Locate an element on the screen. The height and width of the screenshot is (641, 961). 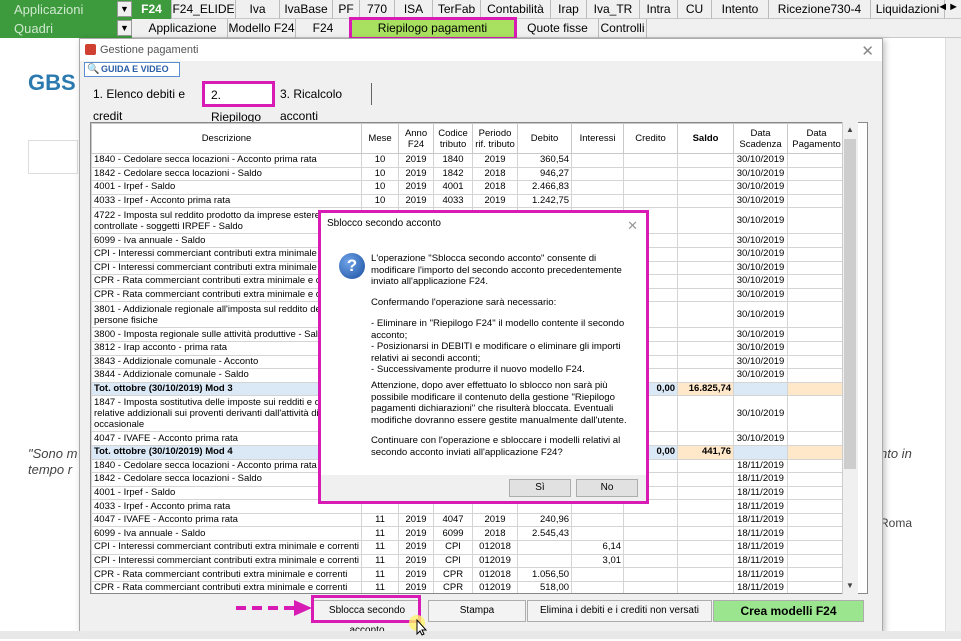
ribbon-tab-cu: CU is located at coordinates (695, 9).